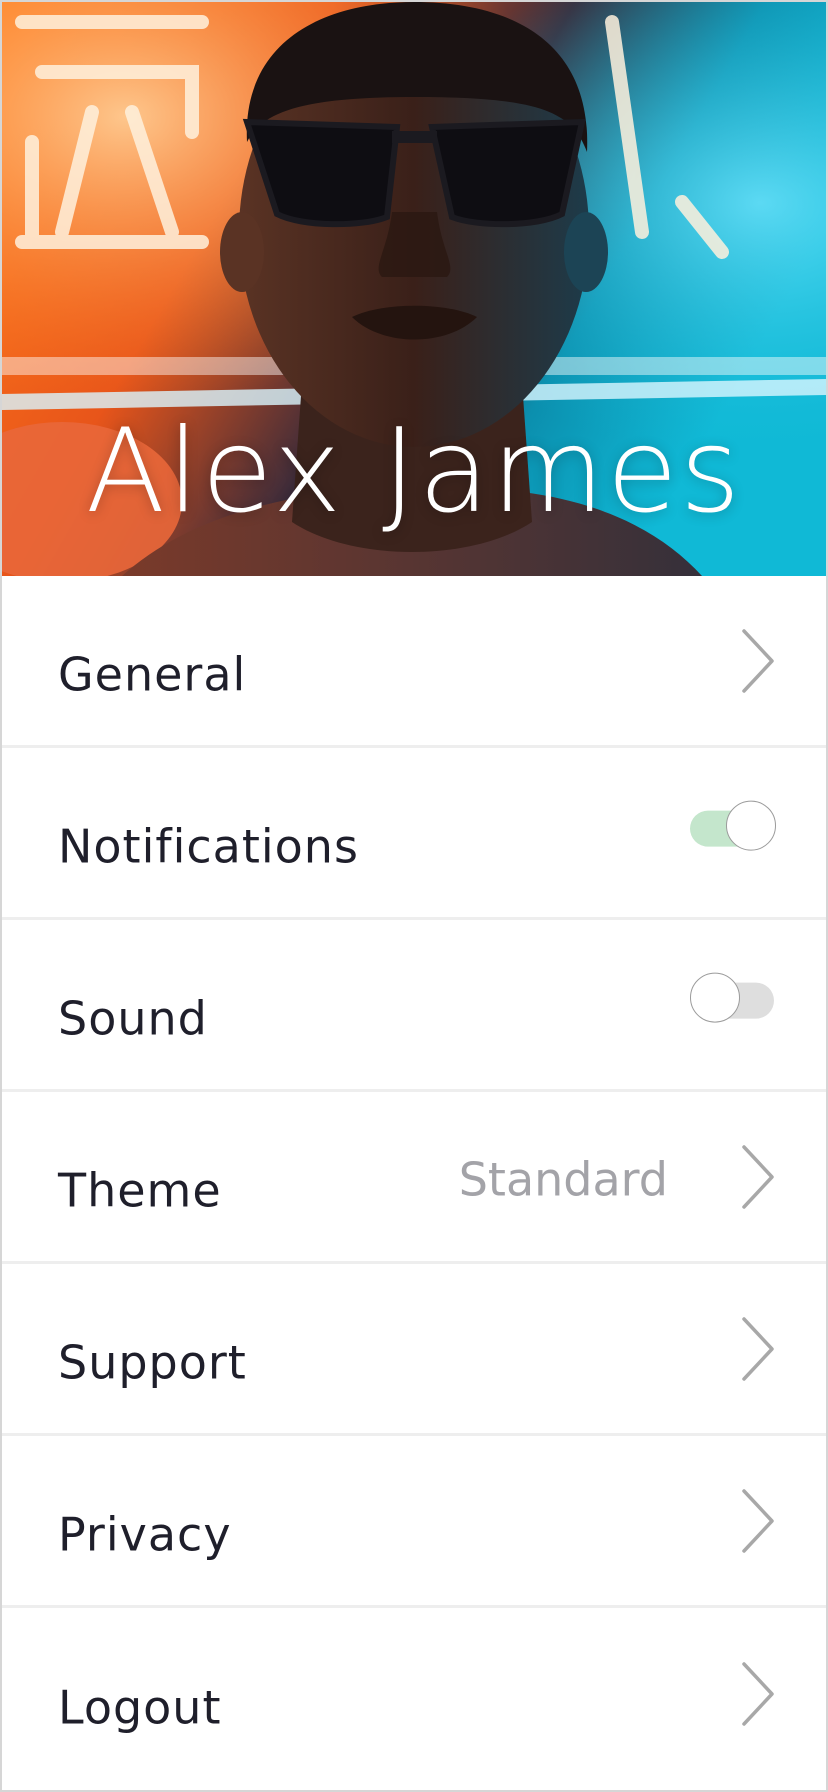 The height and width of the screenshot is (1792, 828). I want to click on settings-row-logout: Logout, so click(414, 1694).